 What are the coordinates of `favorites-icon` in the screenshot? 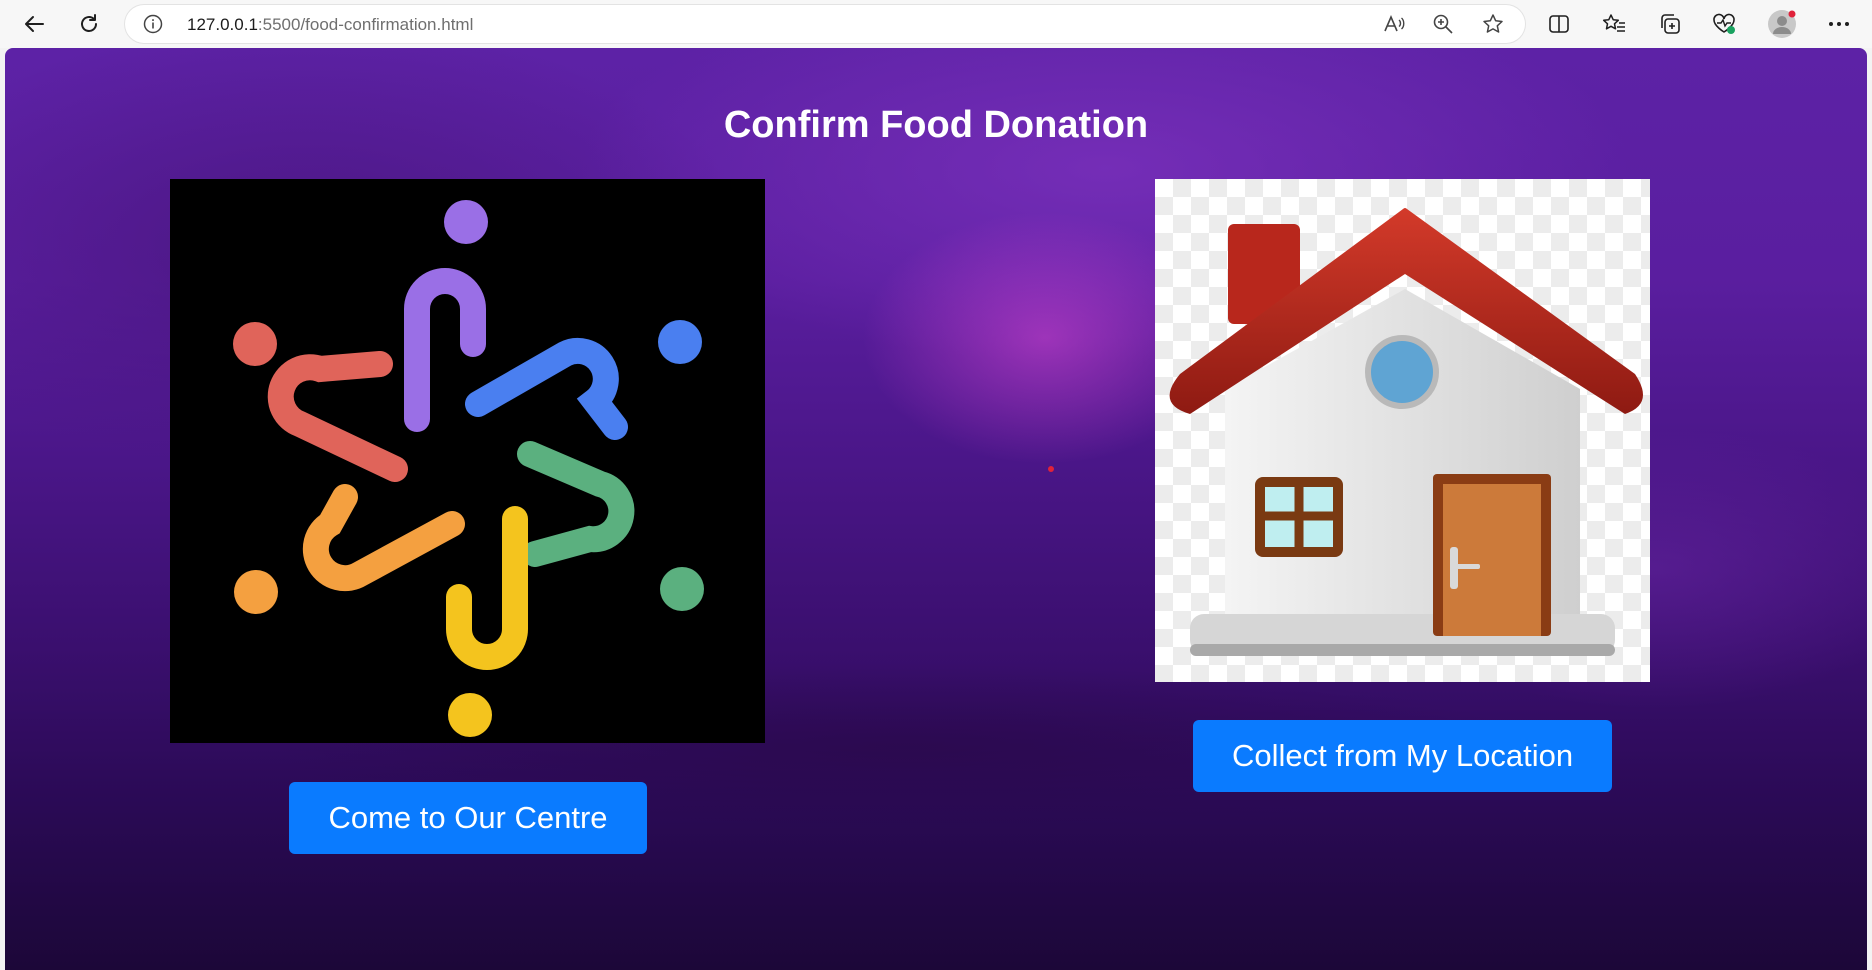 It's located at (1614, 24).